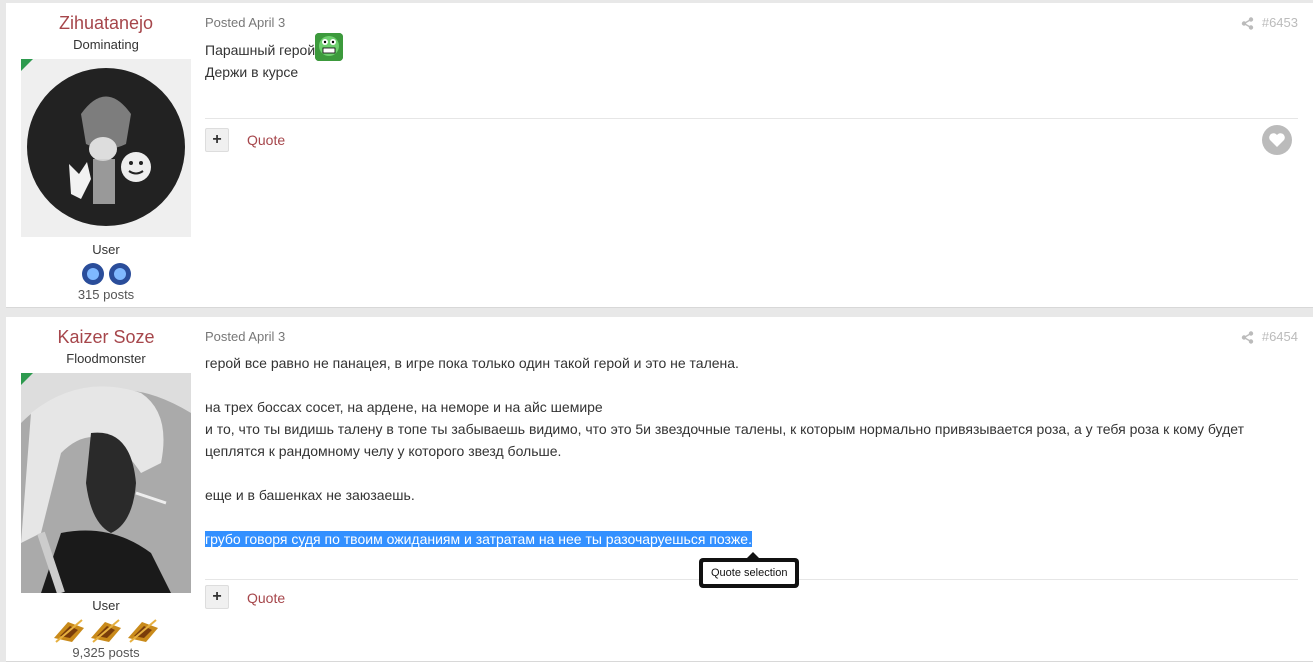 The height and width of the screenshot is (662, 1313). I want to click on author-panel: Zihuatanejo Dominating User 315 posts, so click(106, 153).